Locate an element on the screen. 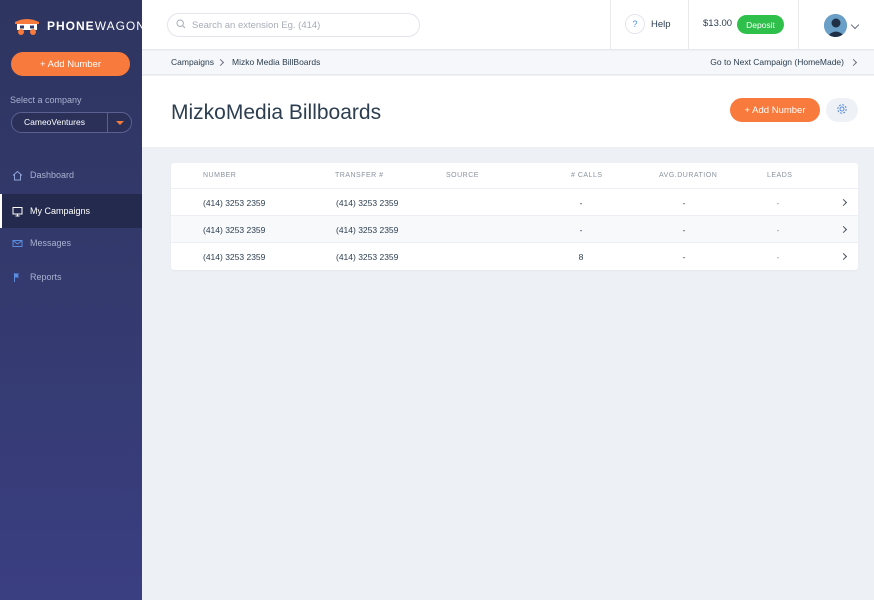 The image size is (874, 600). sidebar-item-label: My Campaigns is located at coordinates (60, 211).